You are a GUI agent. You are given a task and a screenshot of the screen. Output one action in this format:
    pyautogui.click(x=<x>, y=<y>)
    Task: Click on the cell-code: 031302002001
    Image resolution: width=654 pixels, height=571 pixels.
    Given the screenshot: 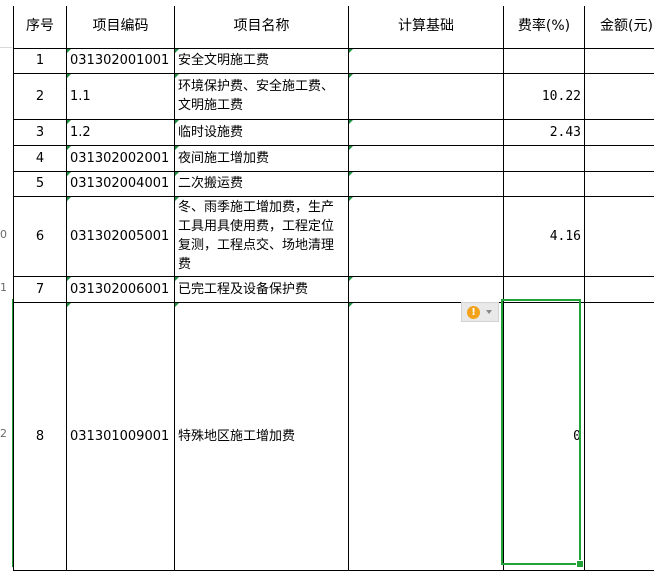 What is the action you would take?
    pyautogui.click(x=121, y=158)
    